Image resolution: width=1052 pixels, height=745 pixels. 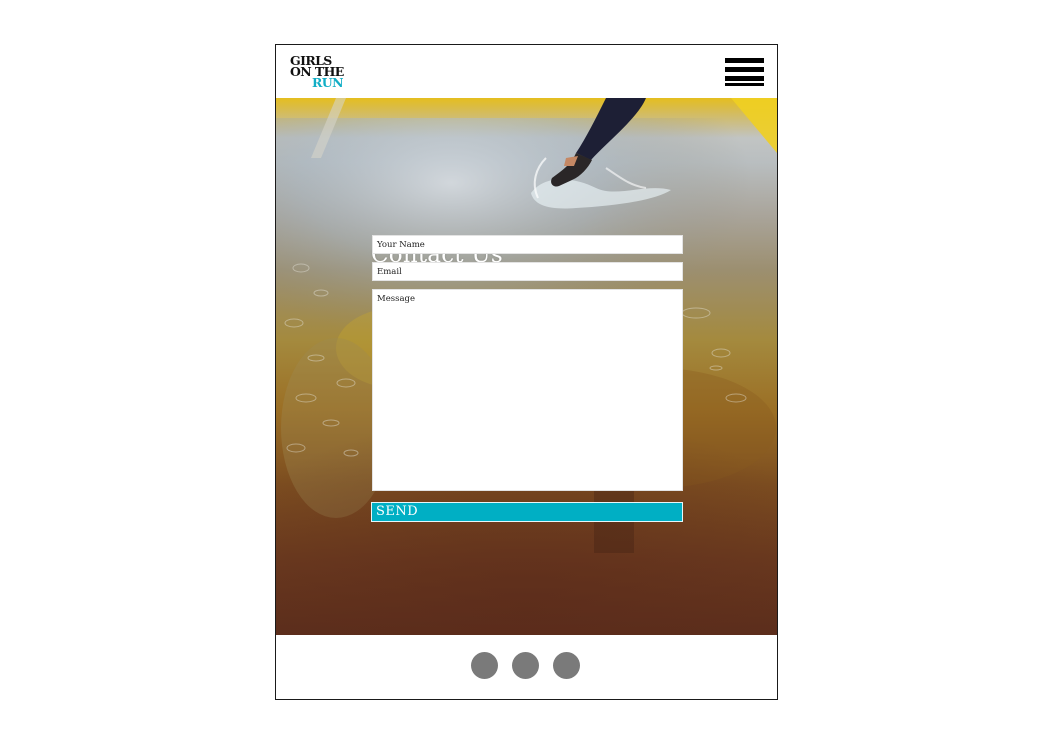 I want to click on site-footer, so click(x=526, y=667).